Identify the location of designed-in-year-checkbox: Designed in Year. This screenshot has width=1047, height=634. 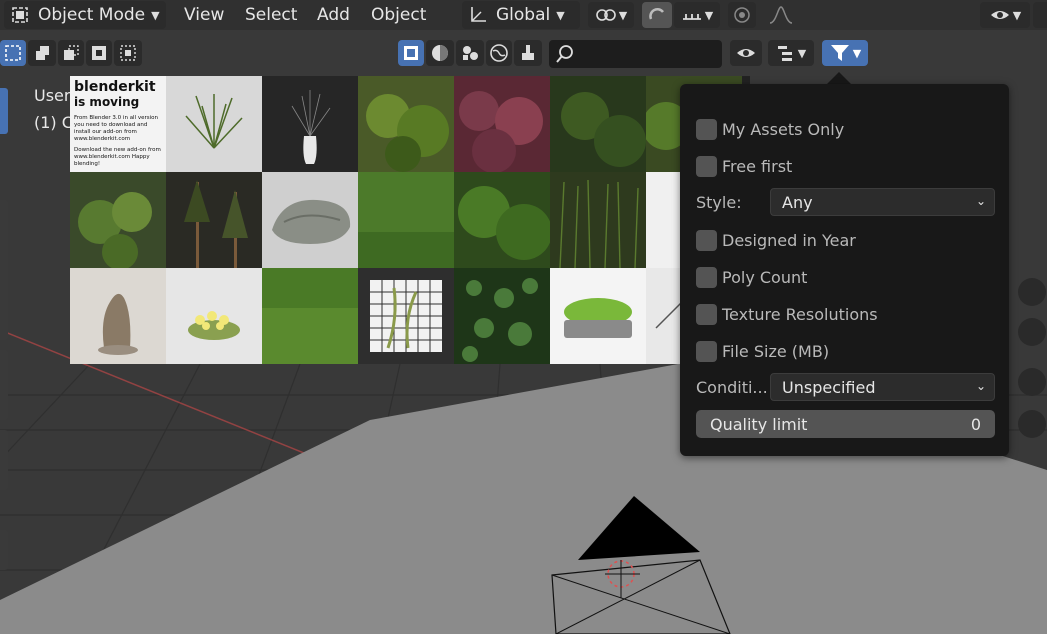
(776, 240).